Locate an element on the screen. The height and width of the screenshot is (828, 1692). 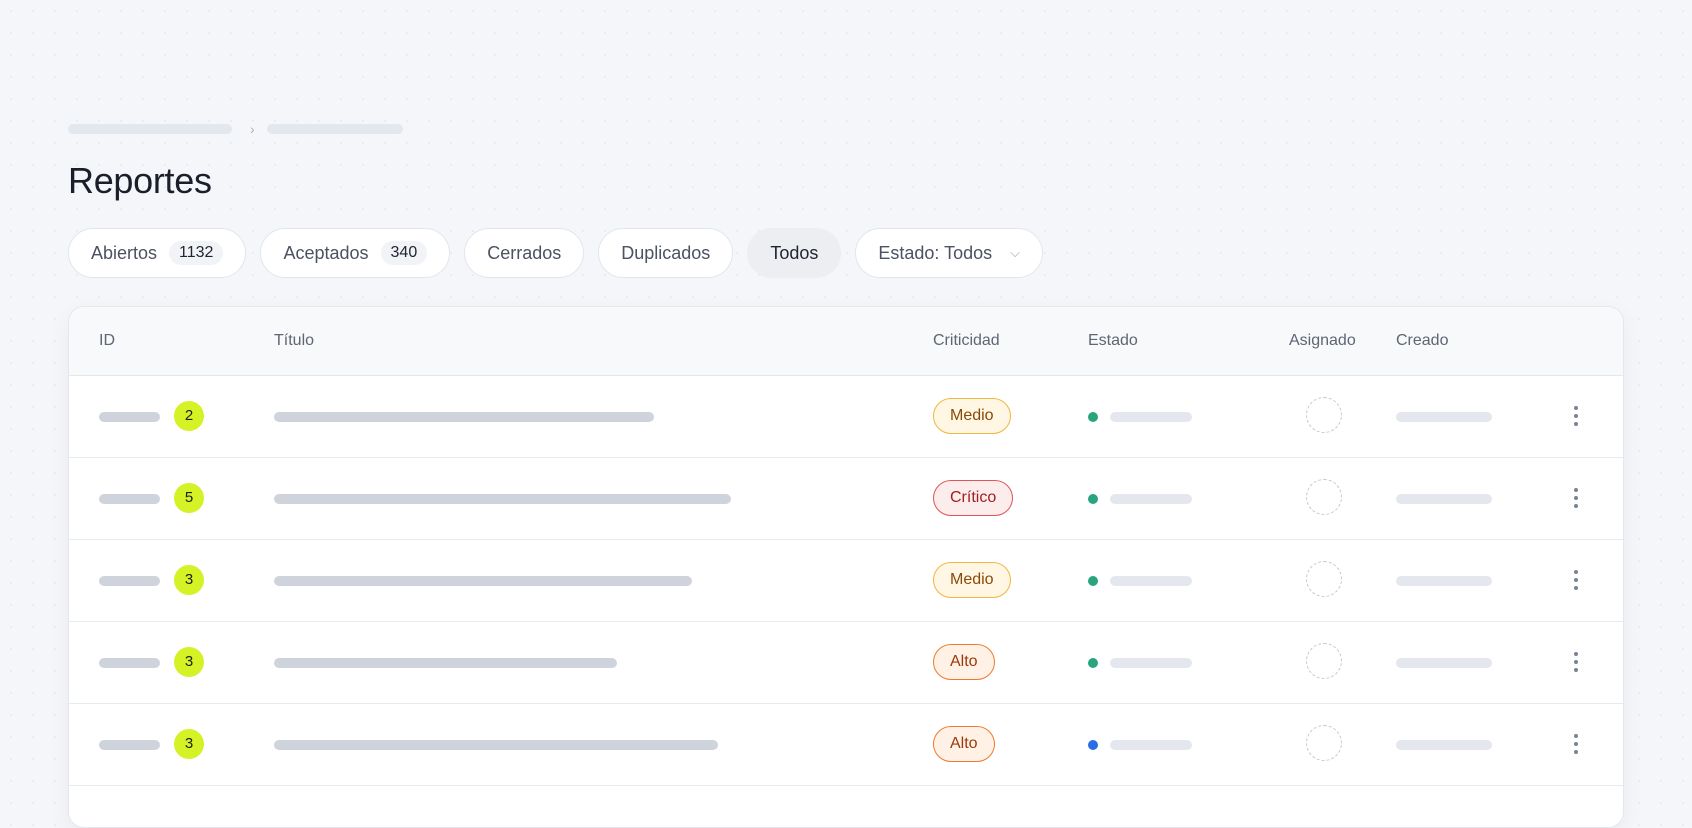
filter-count: 1132 is located at coordinates (196, 253).